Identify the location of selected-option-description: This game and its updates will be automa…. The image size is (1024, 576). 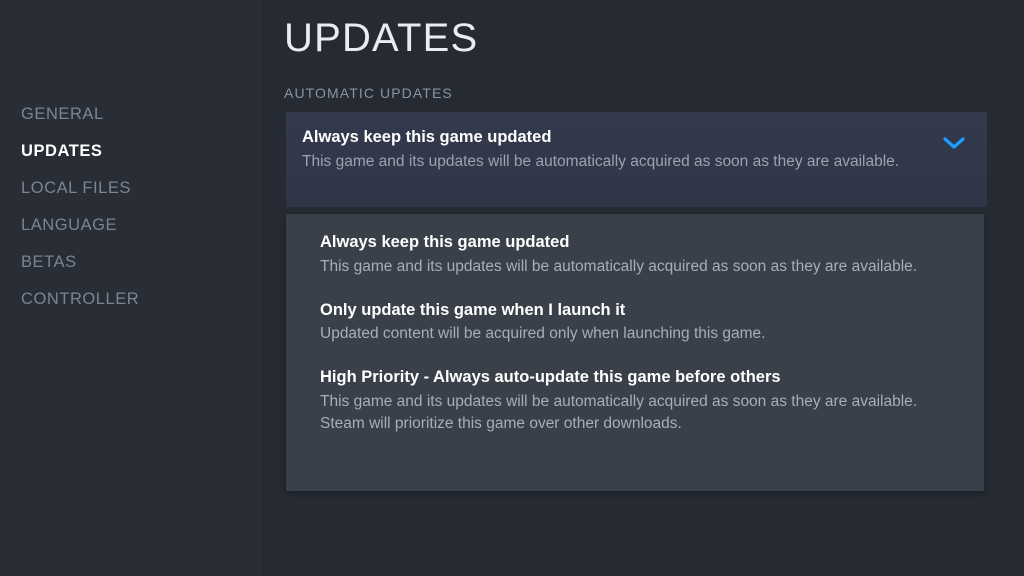
(601, 161).